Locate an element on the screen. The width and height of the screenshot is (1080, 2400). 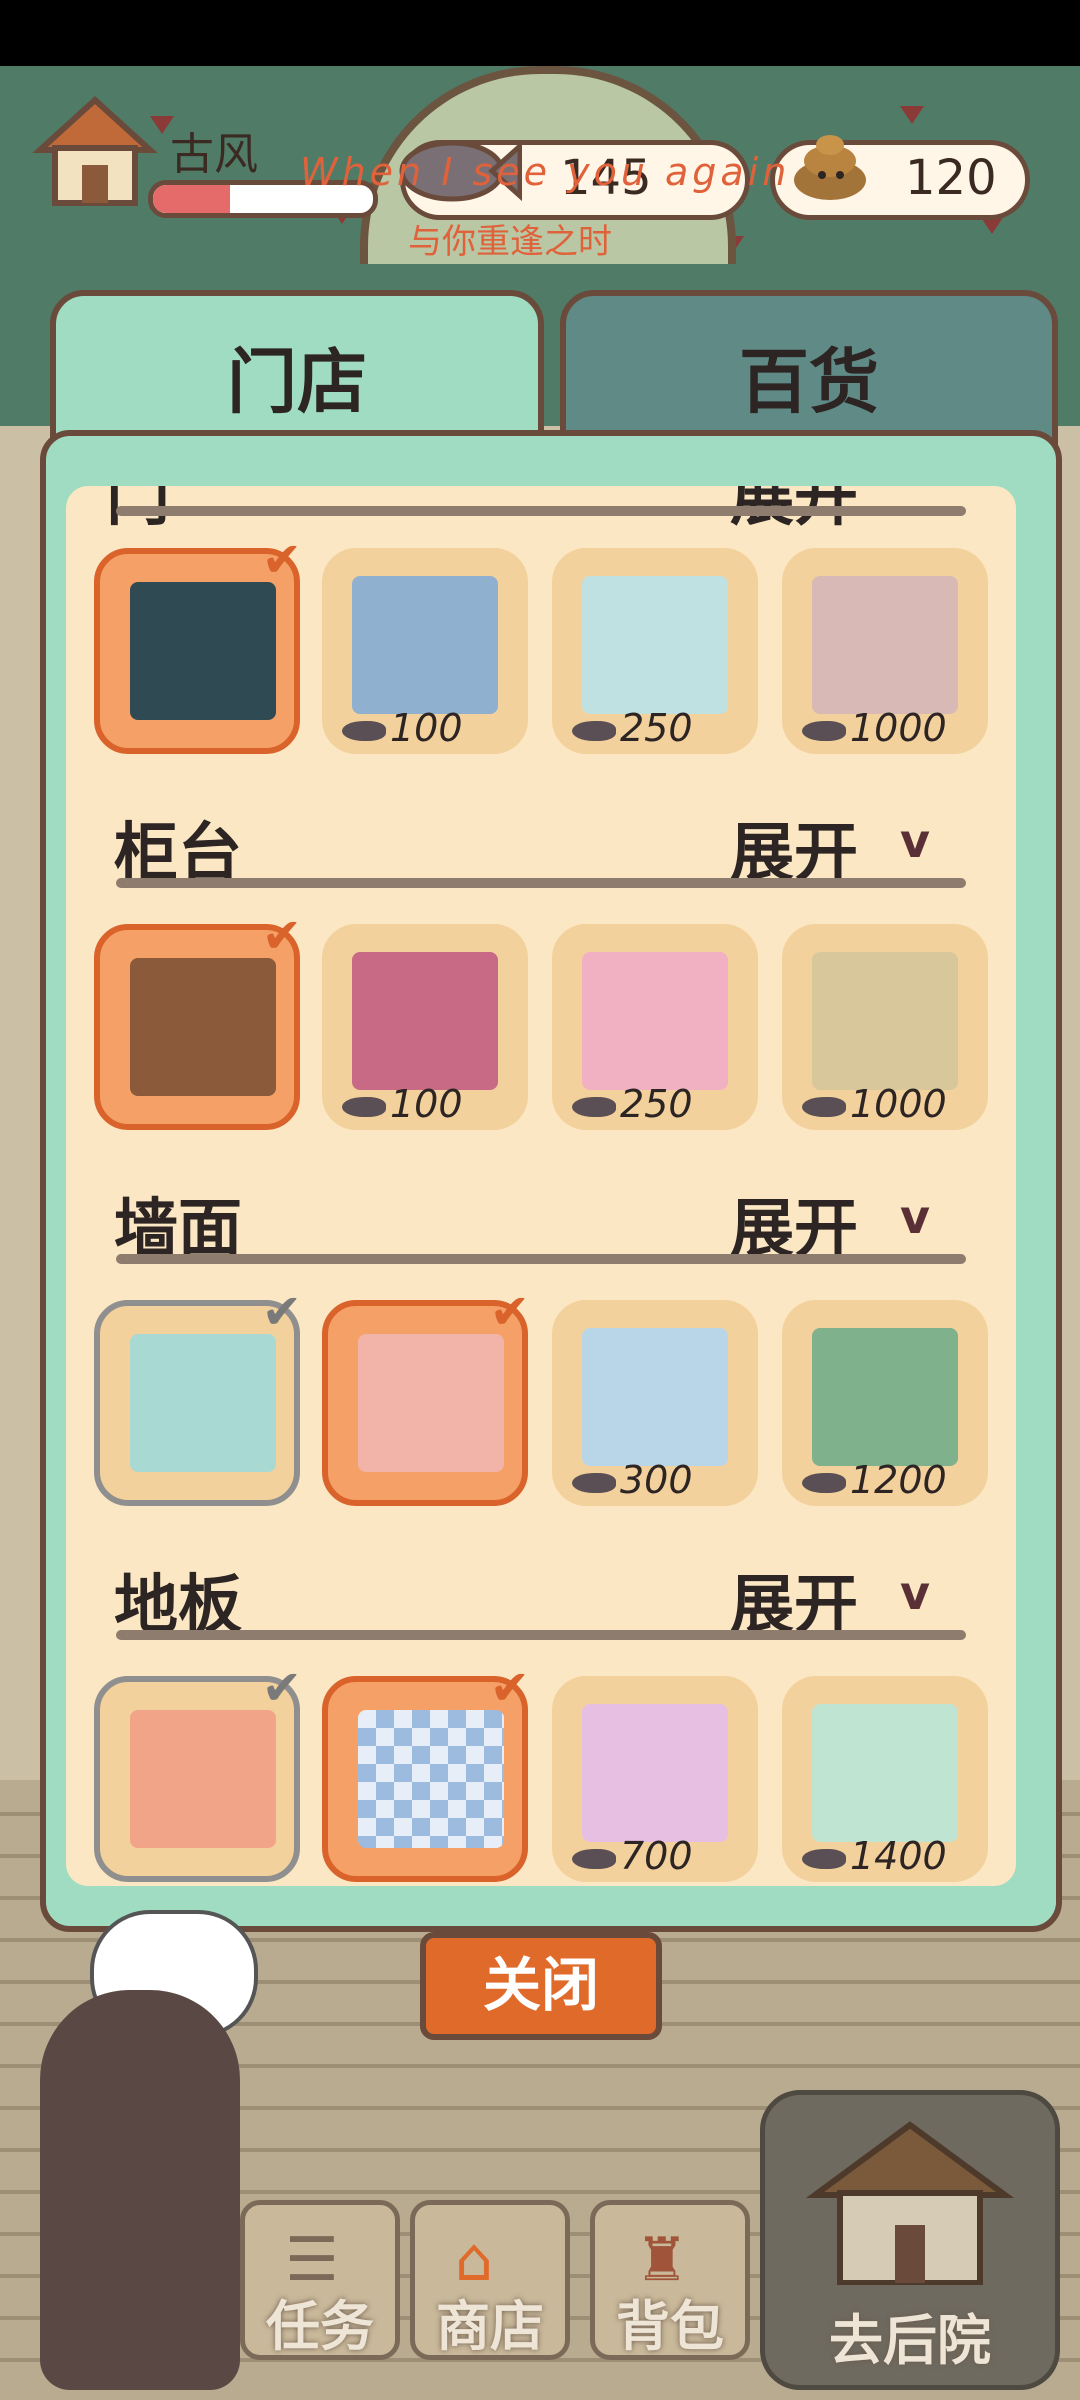
wall-item-4: 1200 is located at coordinates (885, 1403).